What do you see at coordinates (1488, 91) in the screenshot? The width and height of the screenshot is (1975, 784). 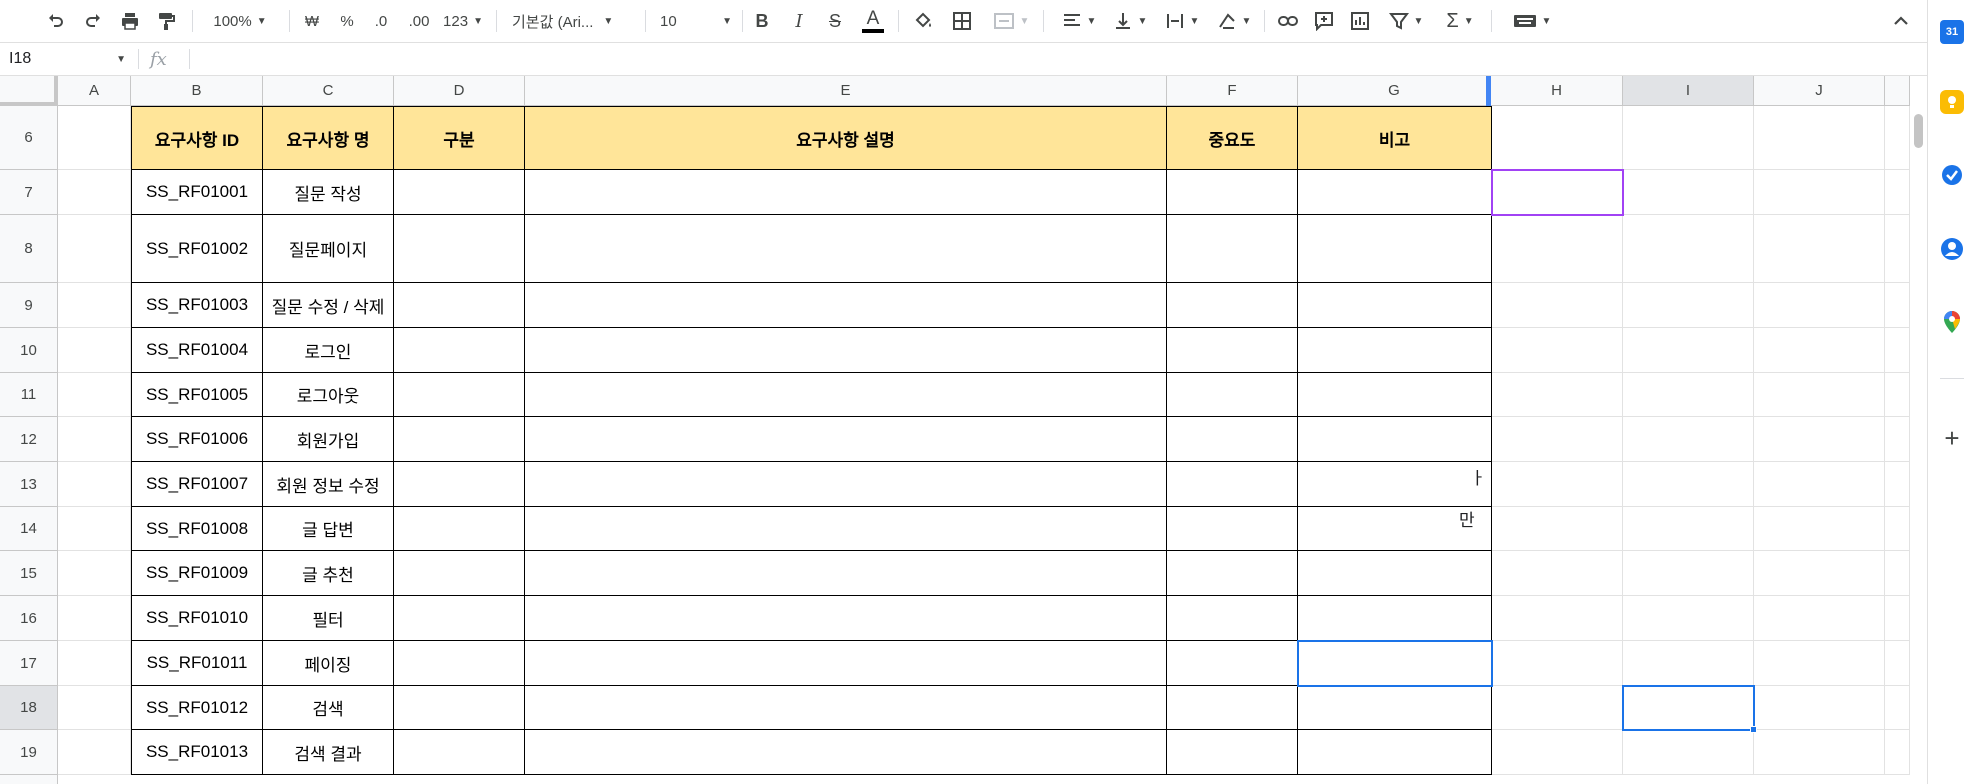 I see `column-resize-handle` at bounding box center [1488, 91].